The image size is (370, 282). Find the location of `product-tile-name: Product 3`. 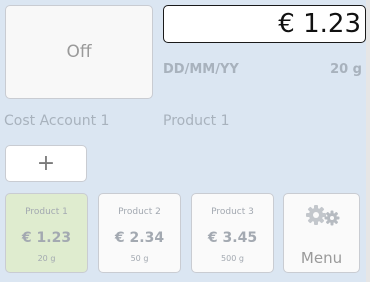

product-tile-name: Product 3 is located at coordinates (232, 212).